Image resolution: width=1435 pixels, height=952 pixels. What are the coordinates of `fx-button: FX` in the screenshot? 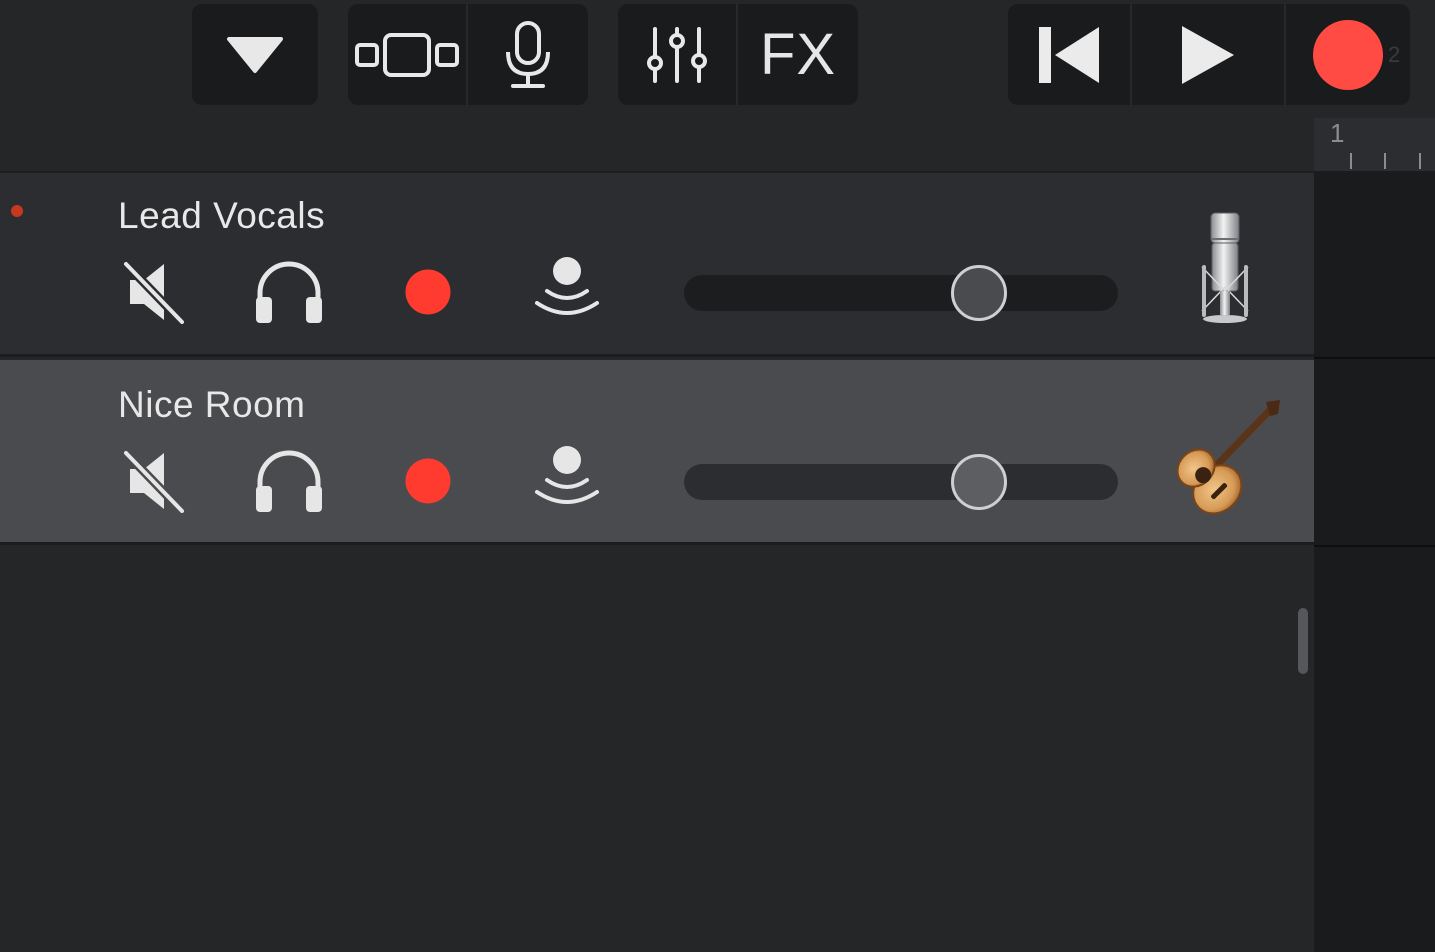 It's located at (798, 54).